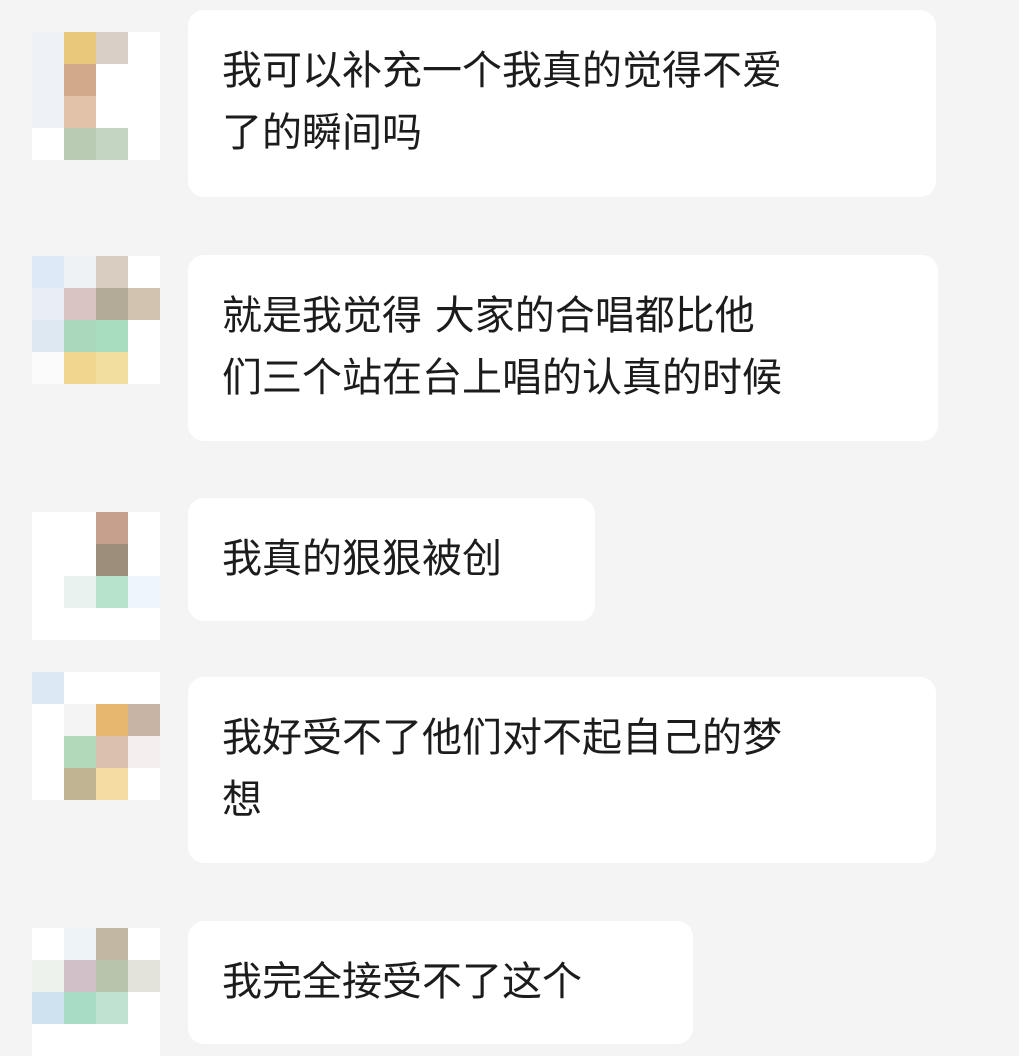  I want to click on message-bubble: 我真的狠狠被创, so click(391, 559).